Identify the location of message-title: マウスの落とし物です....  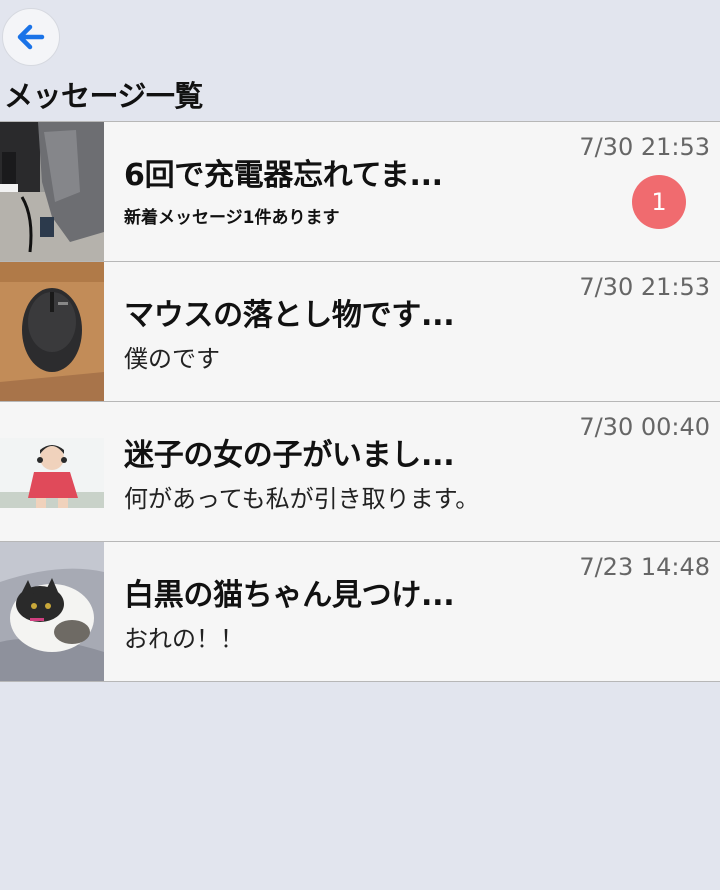
(289, 315).